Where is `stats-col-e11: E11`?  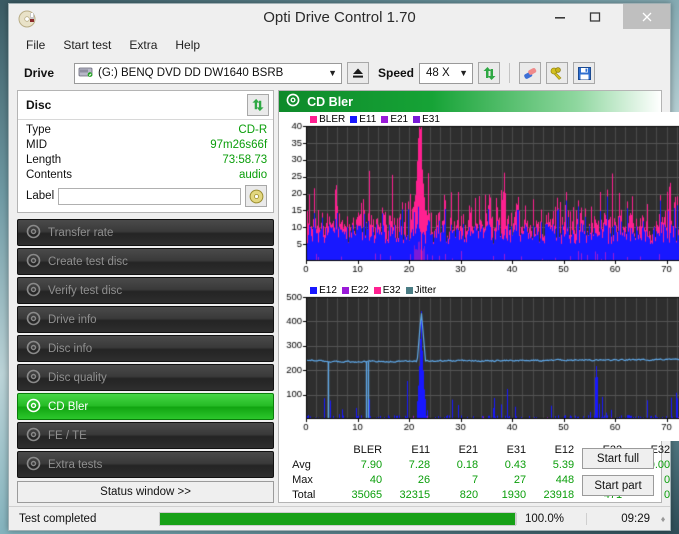
stats-col-e11: E11 is located at coordinates (421, 449).